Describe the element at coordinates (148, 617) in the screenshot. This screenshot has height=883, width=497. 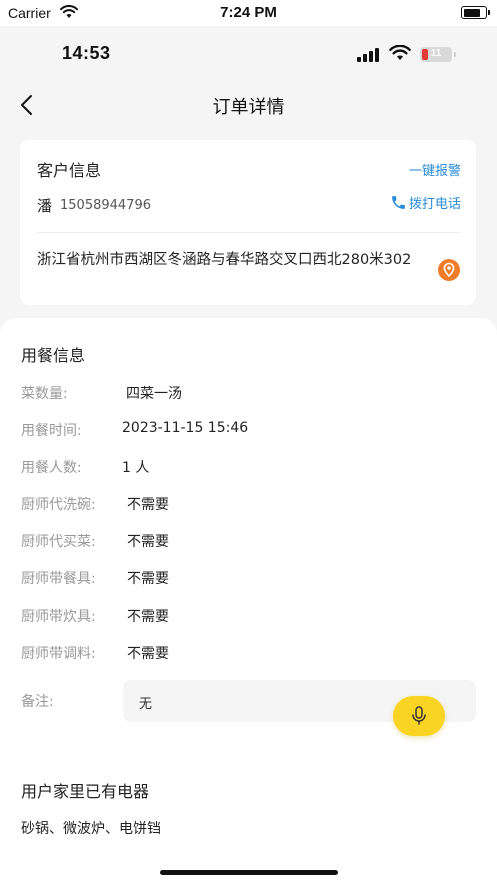
I see `bring-cookware-value: 不需要` at that location.